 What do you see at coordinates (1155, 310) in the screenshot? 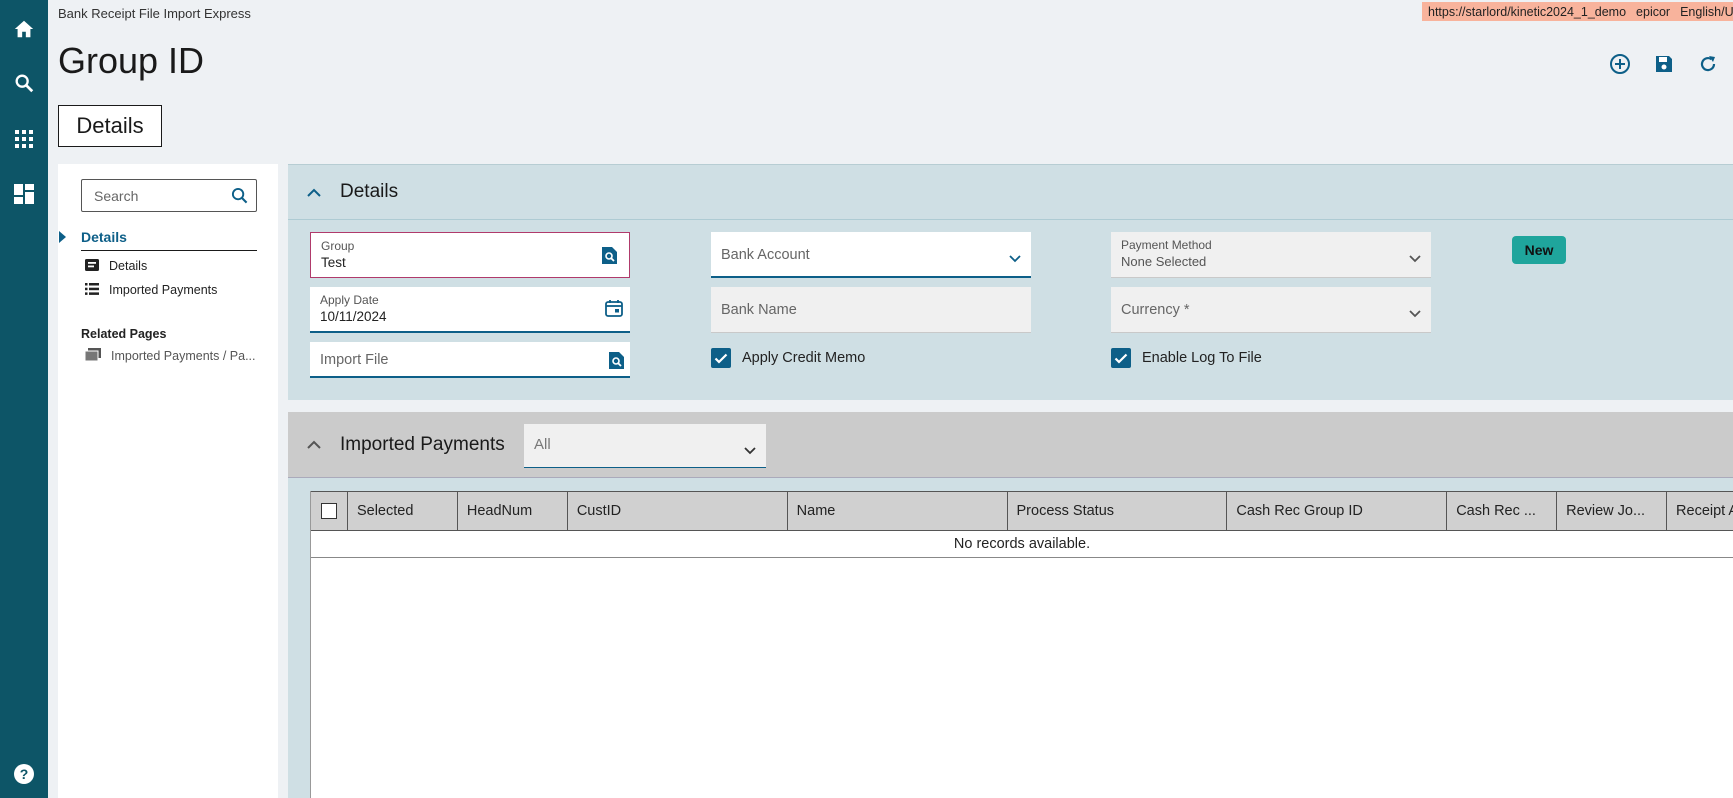
I see `currency-placeholder: Currency *` at bounding box center [1155, 310].